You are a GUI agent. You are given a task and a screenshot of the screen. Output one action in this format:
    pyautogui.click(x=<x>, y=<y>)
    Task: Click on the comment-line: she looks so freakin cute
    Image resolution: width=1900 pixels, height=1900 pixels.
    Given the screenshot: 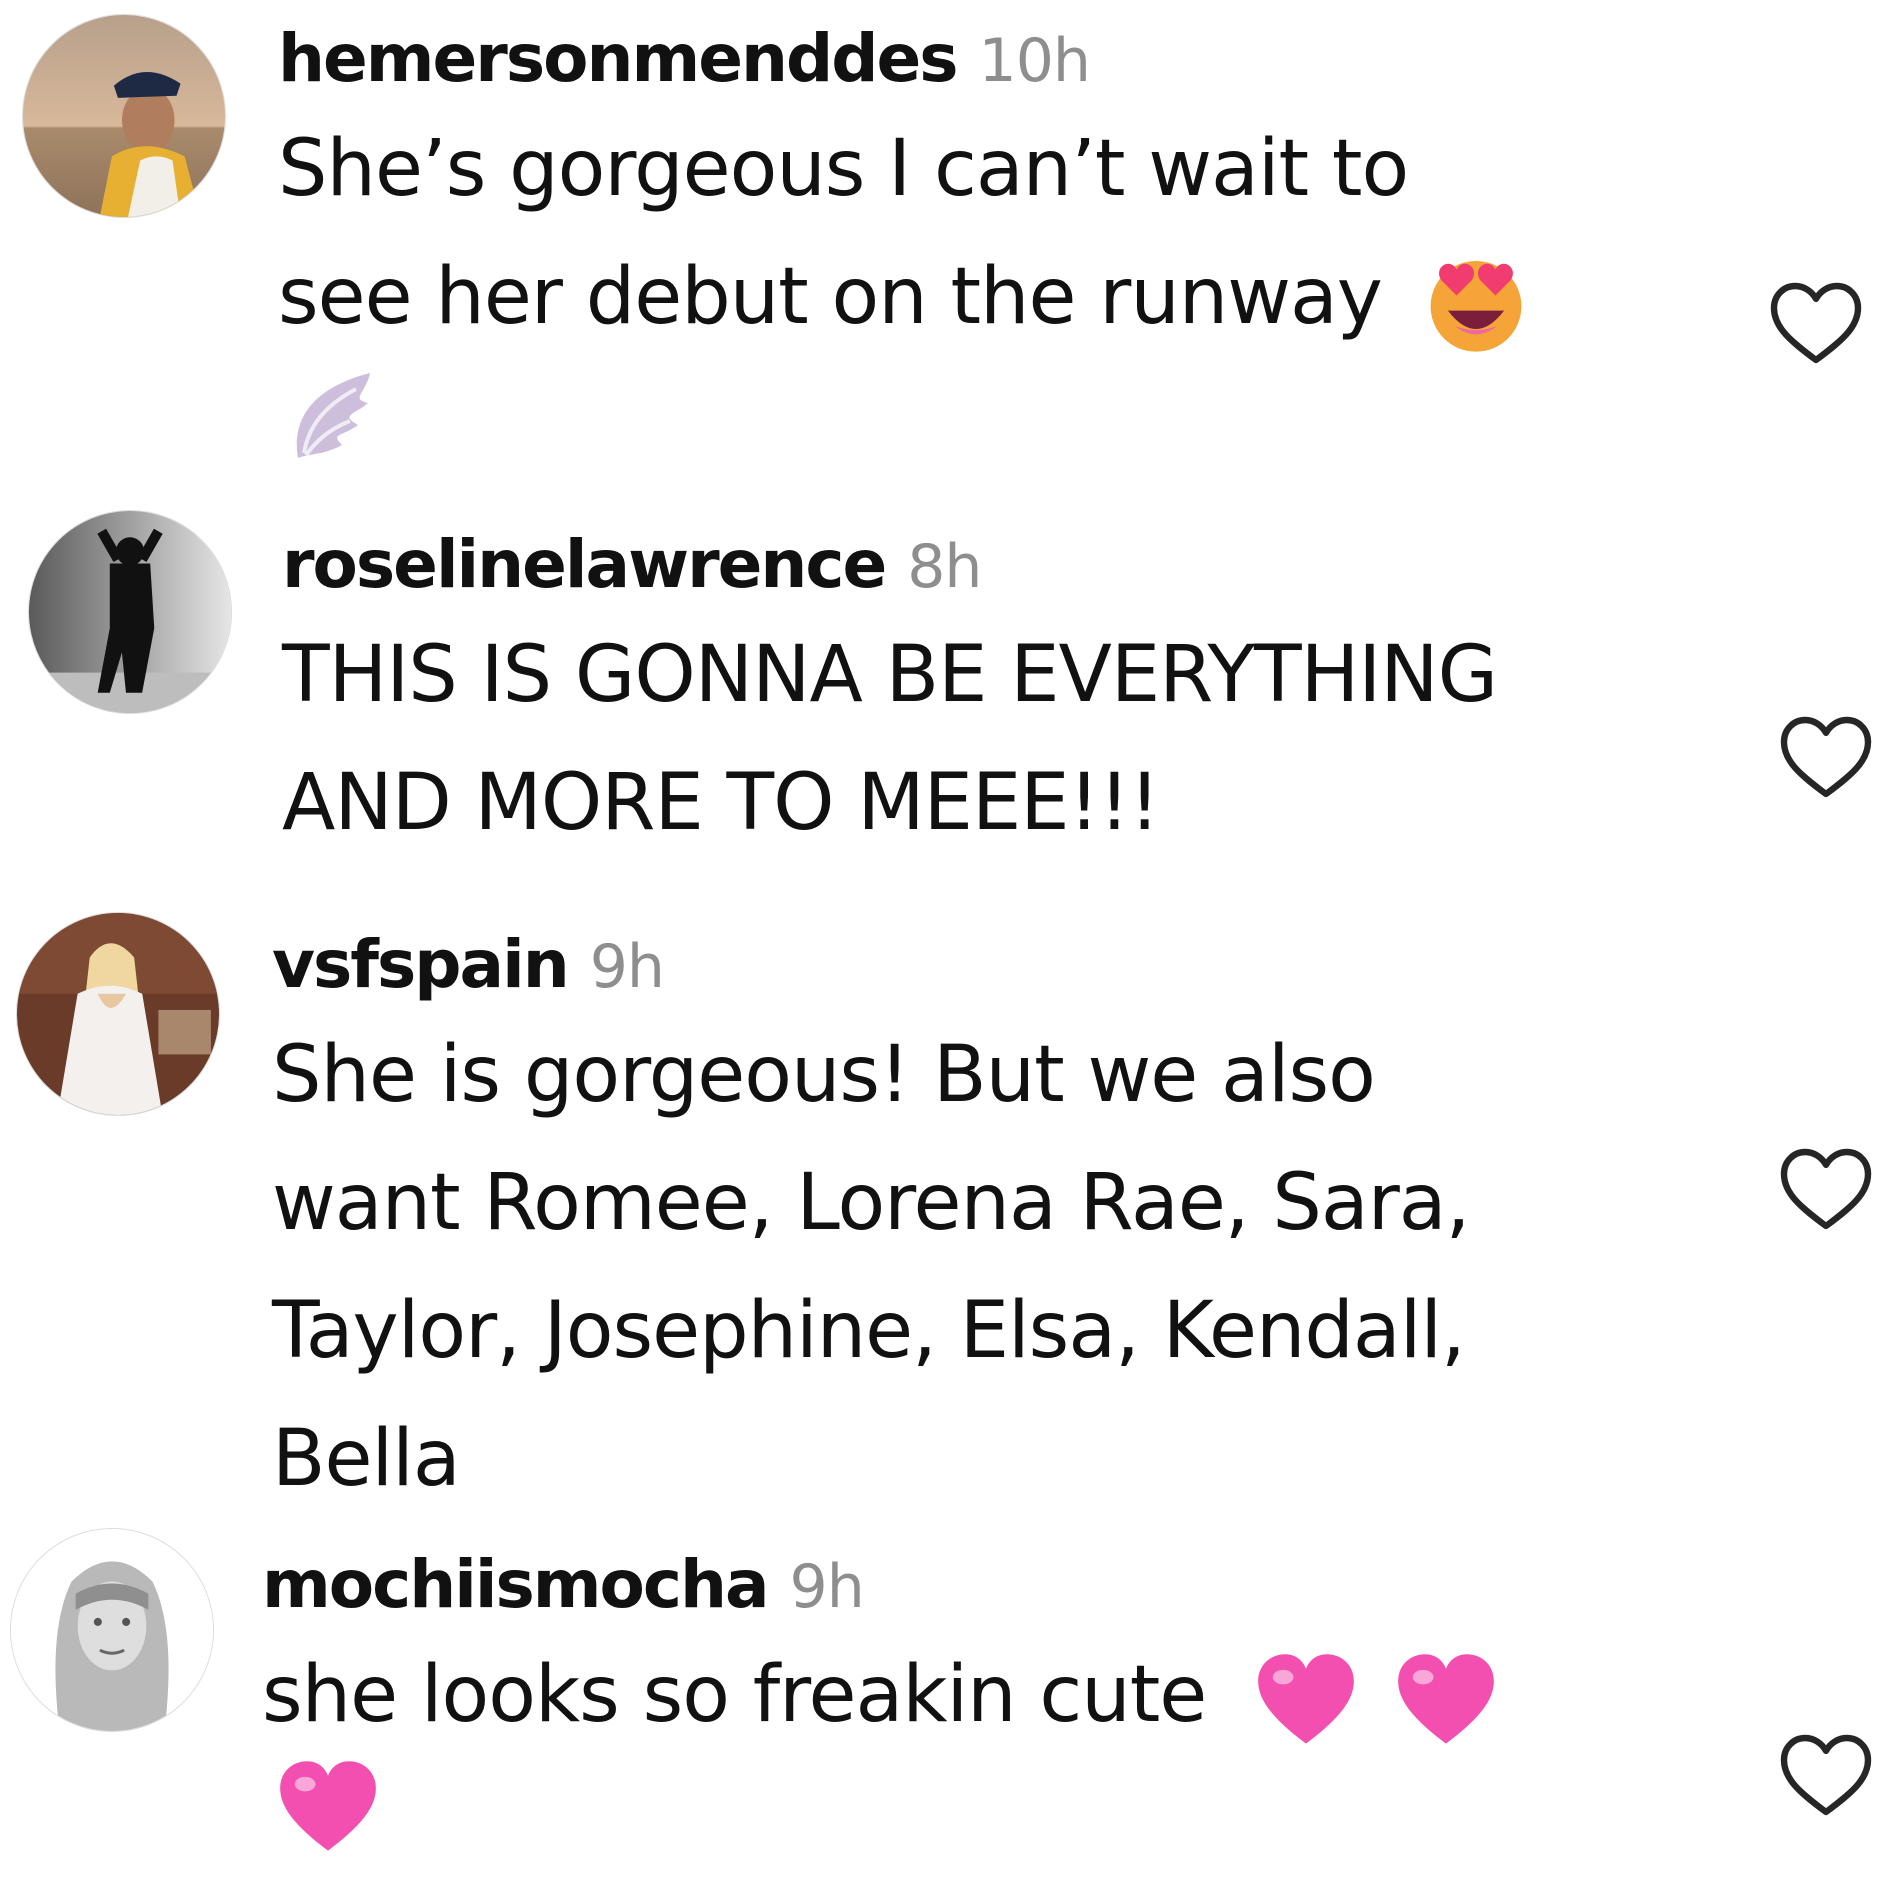 What is the action you would take?
    pyautogui.click(x=880, y=1695)
    